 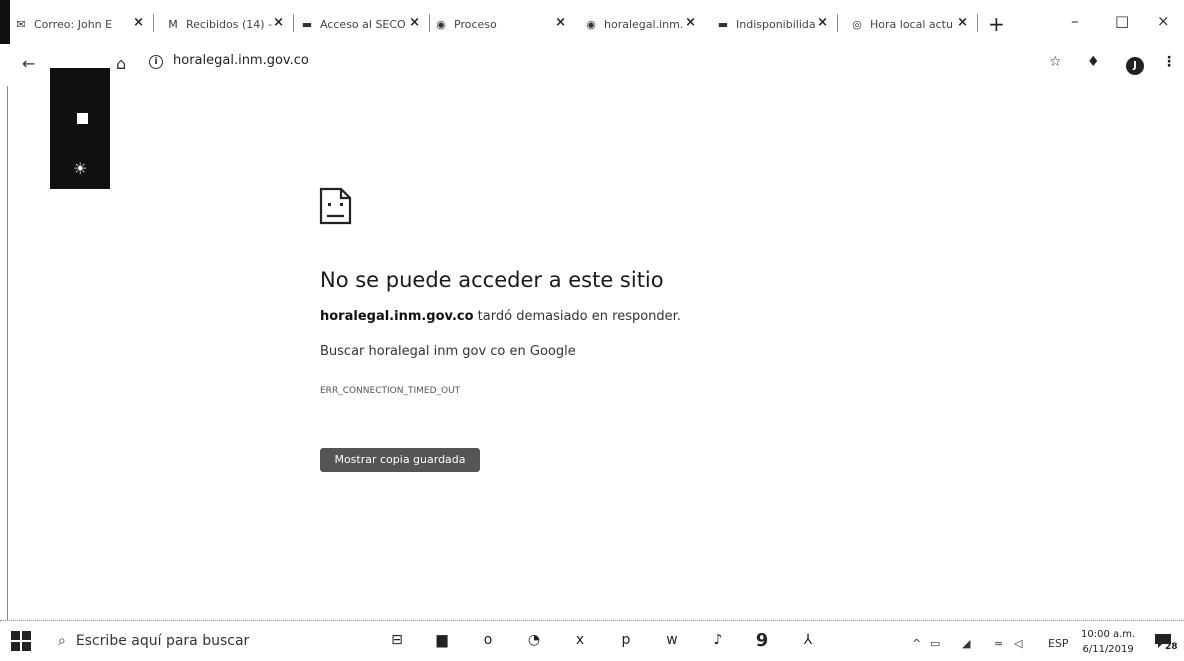 What do you see at coordinates (80, 168) in the screenshot?
I see `sun-icon: ☀` at bounding box center [80, 168].